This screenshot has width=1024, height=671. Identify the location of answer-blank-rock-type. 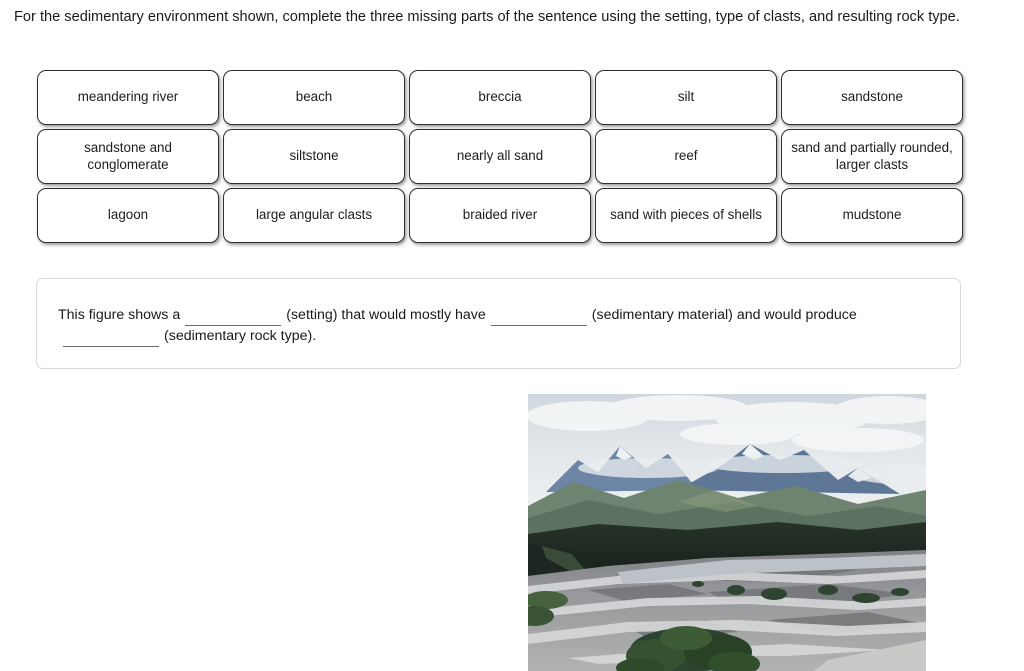
(111, 339).